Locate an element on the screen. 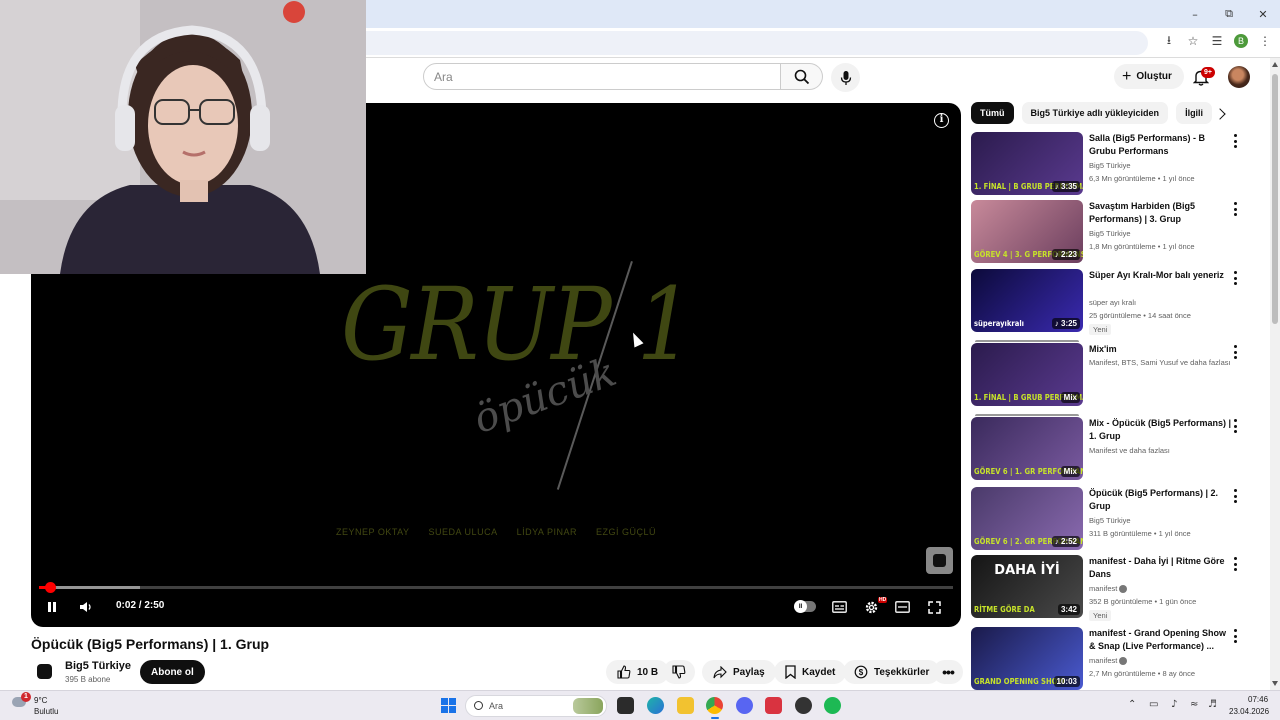 This screenshot has width=1280, height=720. subscribe-button: Abone ol is located at coordinates (172, 672).